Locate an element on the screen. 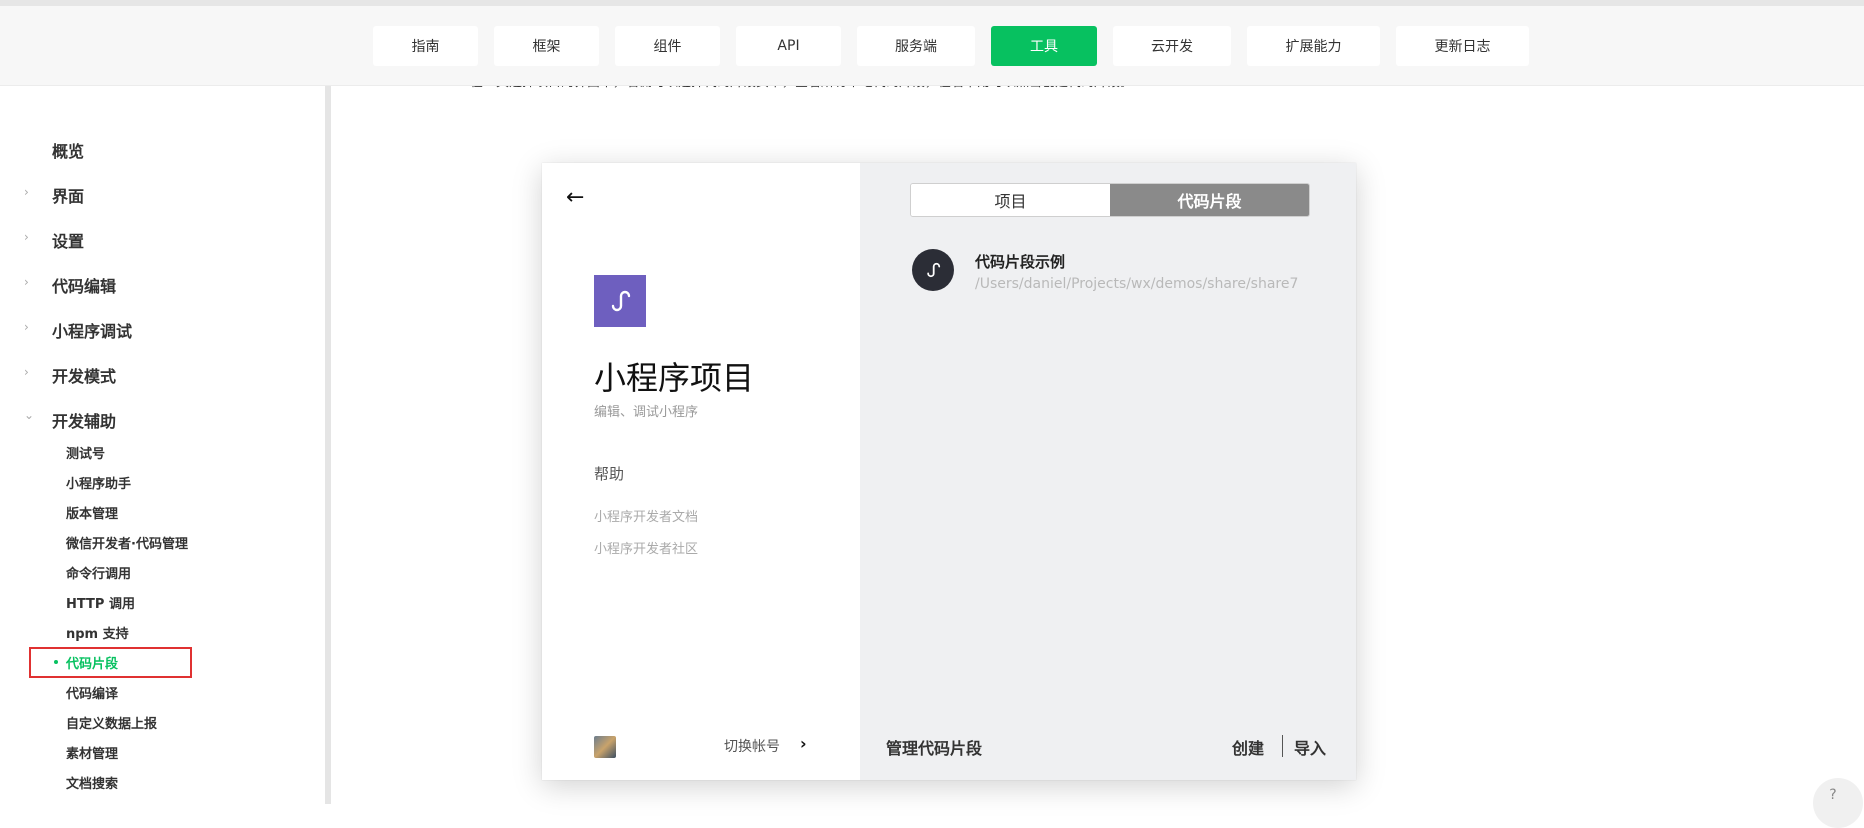 The width and height of the screenshot is (1864, 828). sidebar-item-interface: 界面 is located at coordinates (68, 195).